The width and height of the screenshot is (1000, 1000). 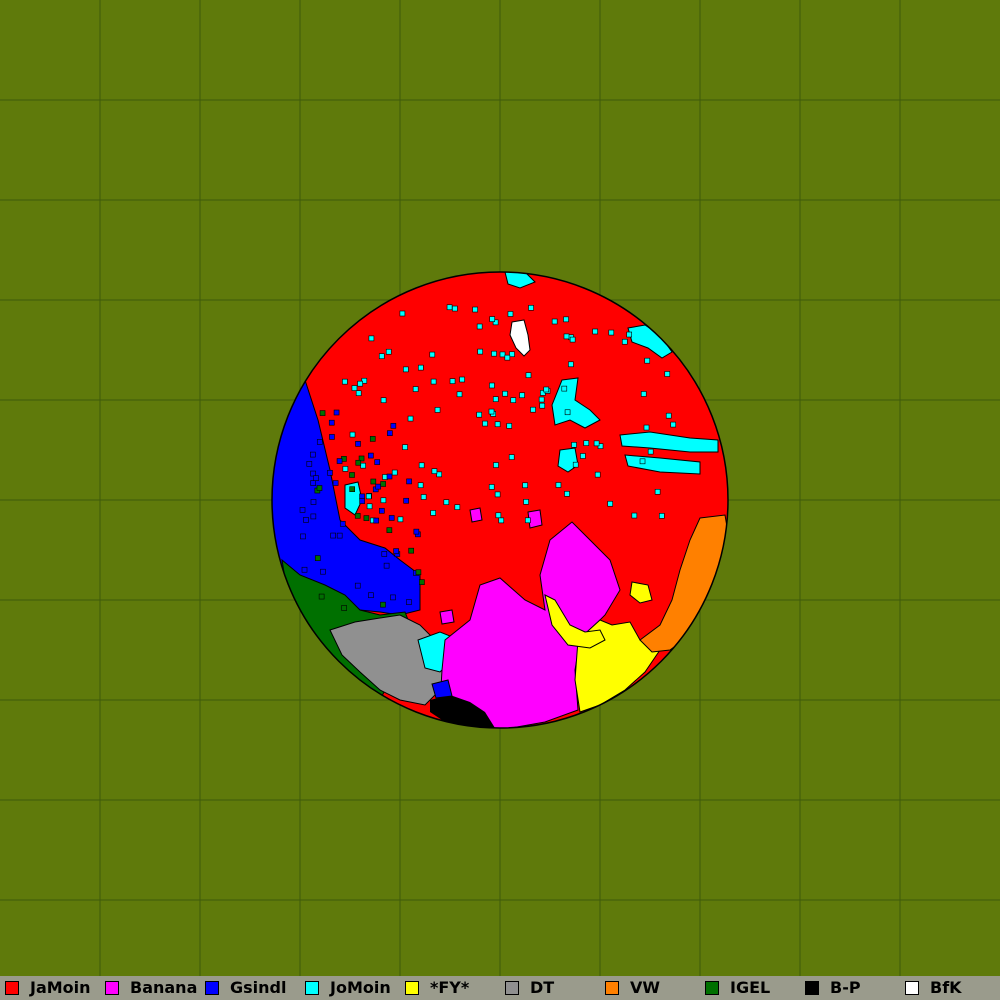 I want to click on legend-item-banana: Banana, so click(x=150, y=988).